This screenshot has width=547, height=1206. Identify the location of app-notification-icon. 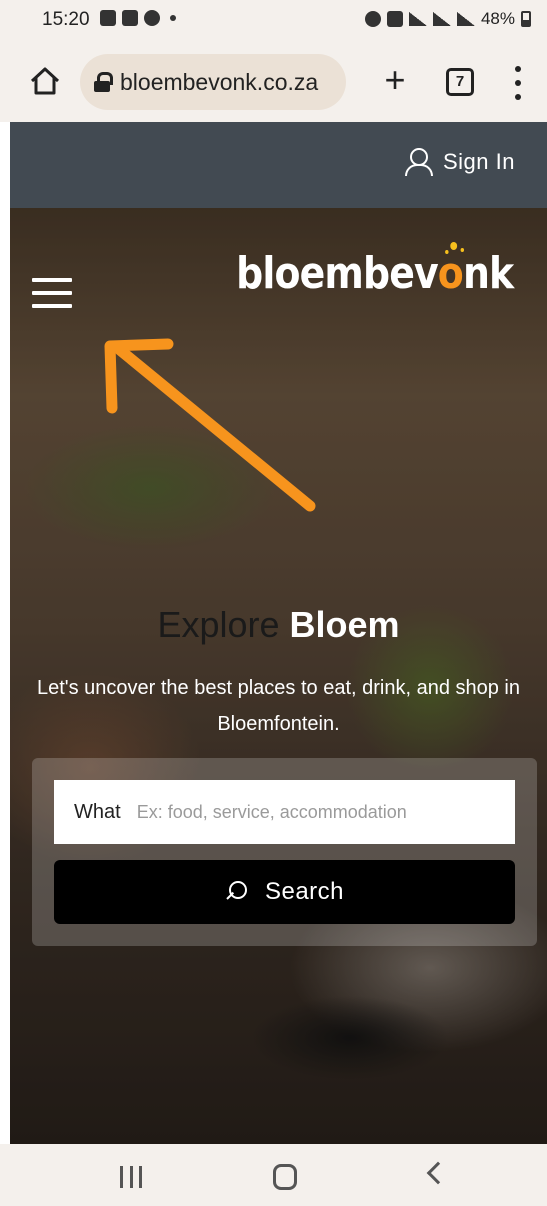
(152, 18).